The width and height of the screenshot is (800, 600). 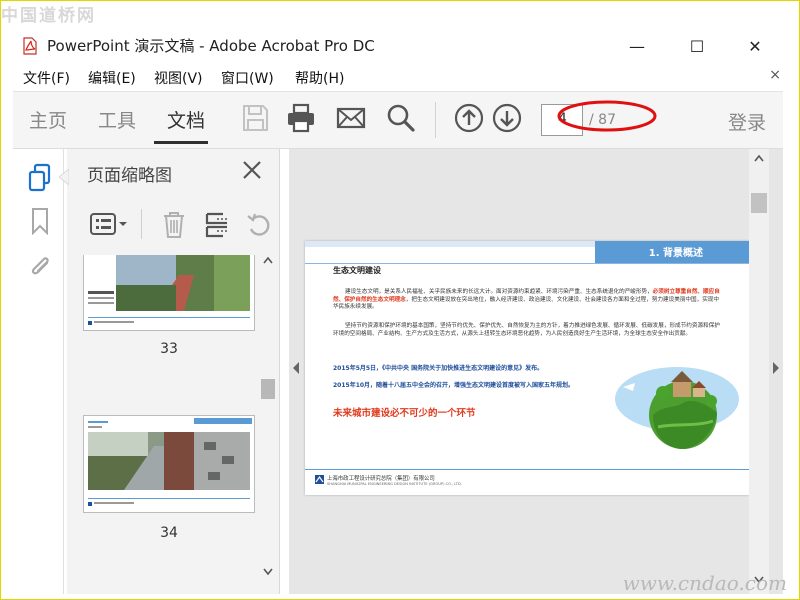 What do you see at coordinates (697, 46) in the screenshot?
I see `maximize-button: ☐` at bounding box center [697, 46].